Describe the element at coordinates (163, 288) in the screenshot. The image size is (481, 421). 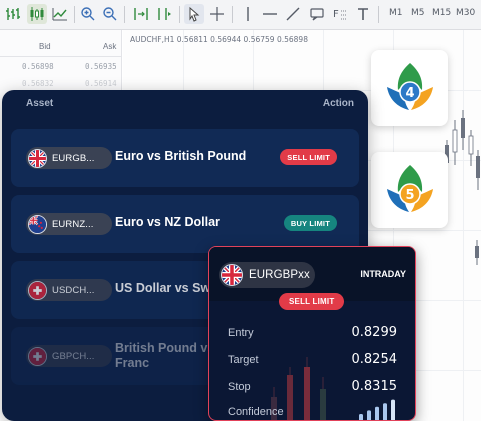
I see `asset-name: US Dollar vs Sw` at that location.